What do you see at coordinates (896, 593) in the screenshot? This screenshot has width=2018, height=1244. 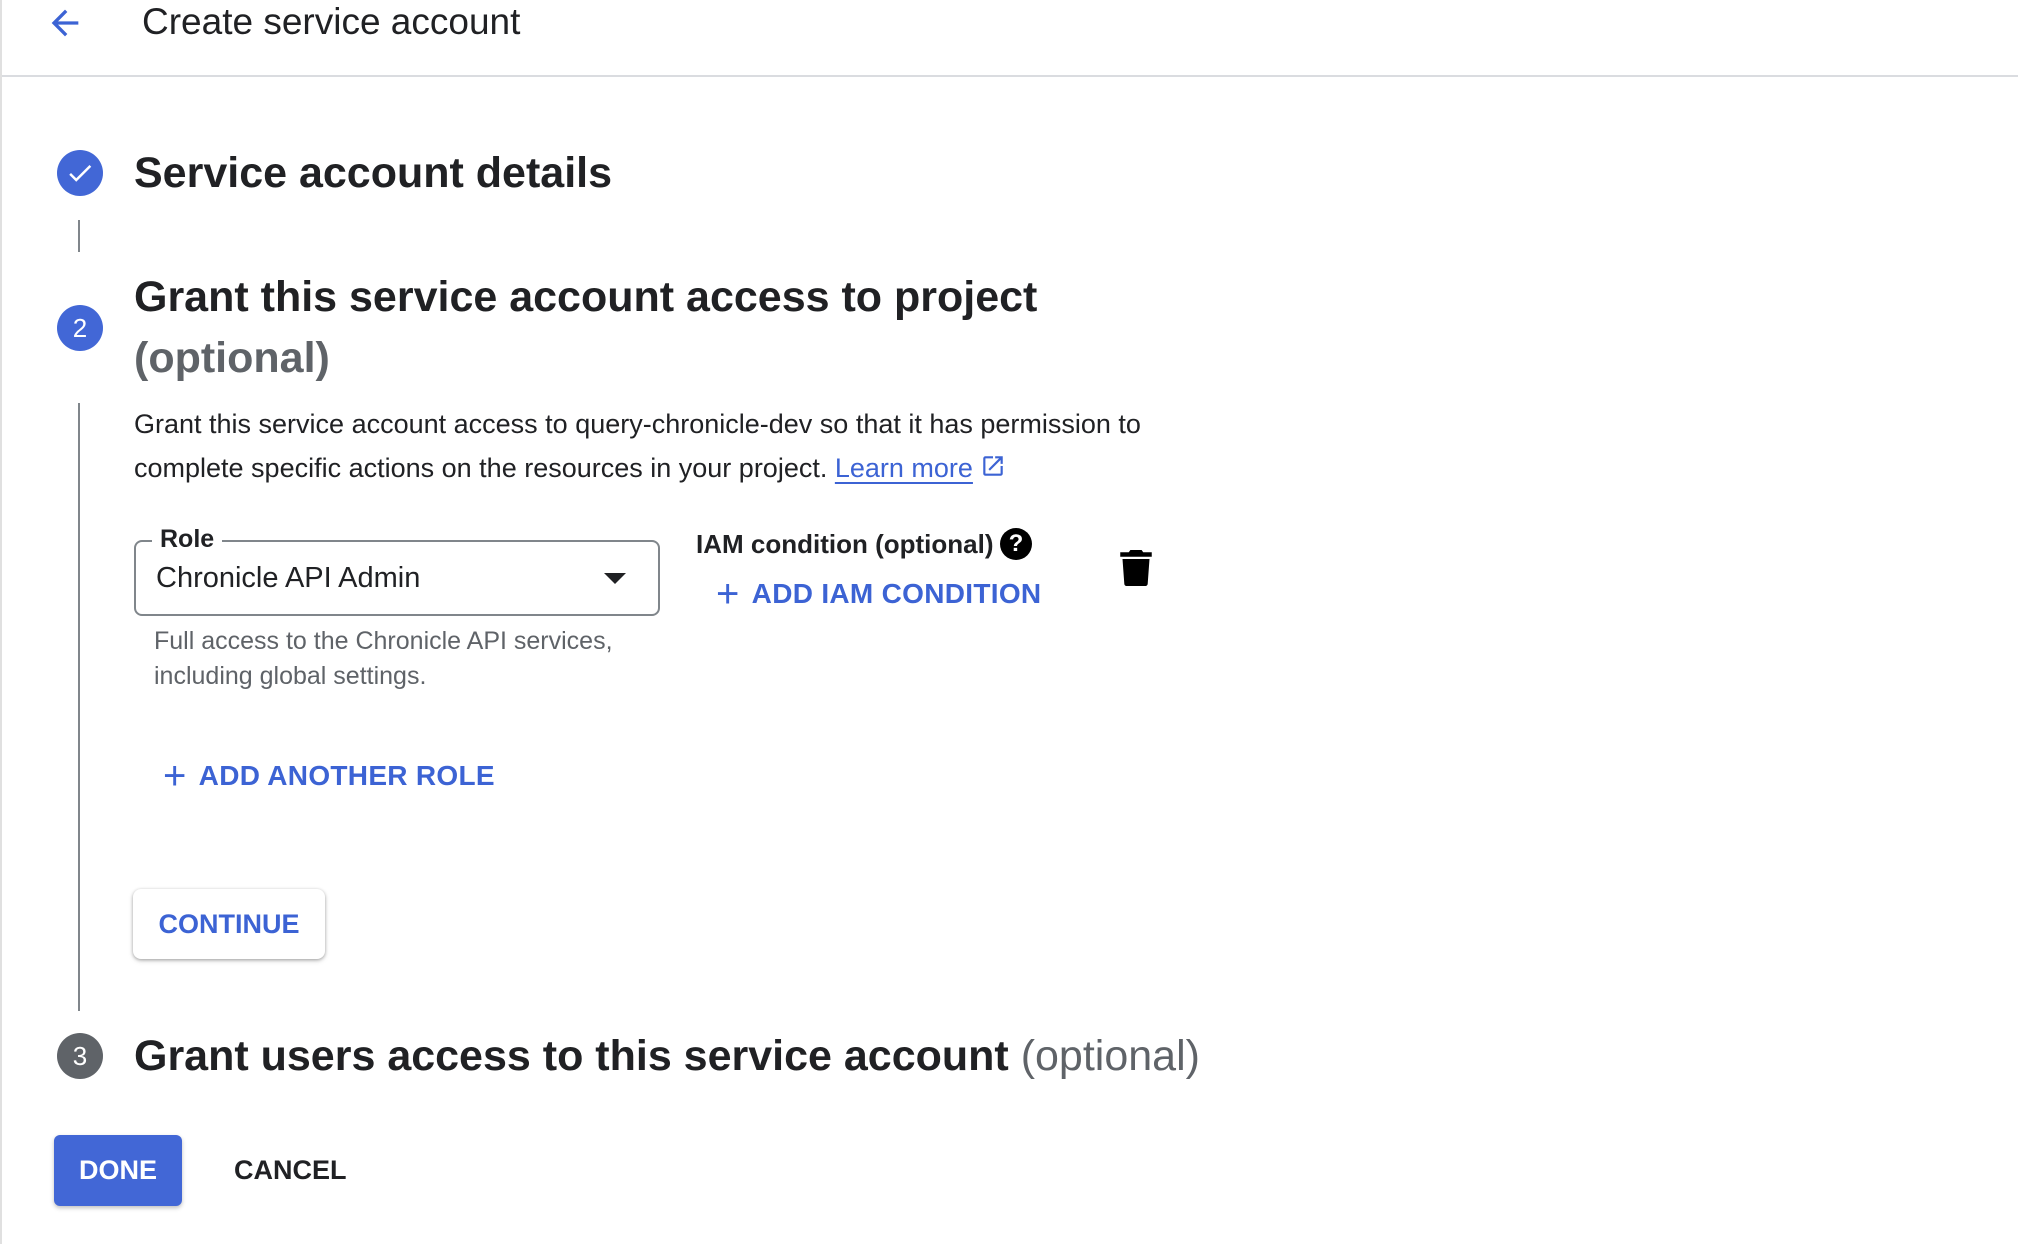 I see `add-iam-condition-label: ADD IAM CONDITION` at bounding box center [896, 593].